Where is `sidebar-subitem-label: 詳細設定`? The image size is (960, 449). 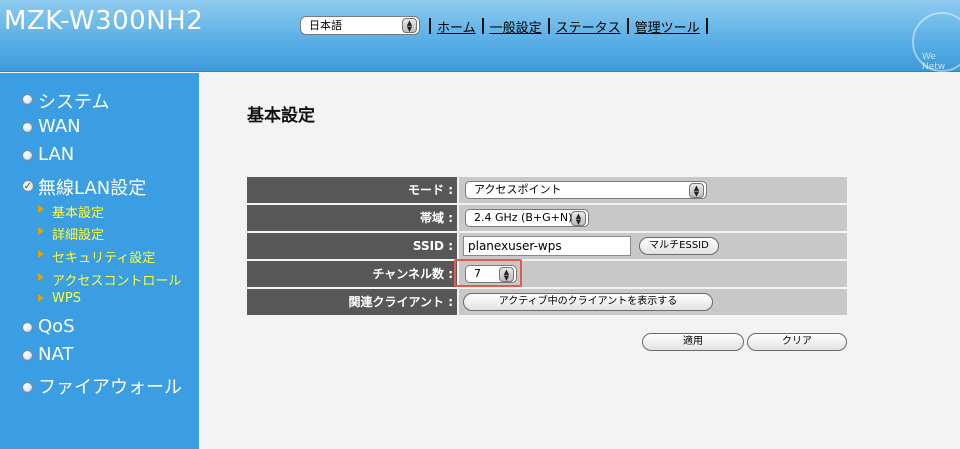
sidebar-subitem-label: 詳細設定 is located at coordinates (78, 235).